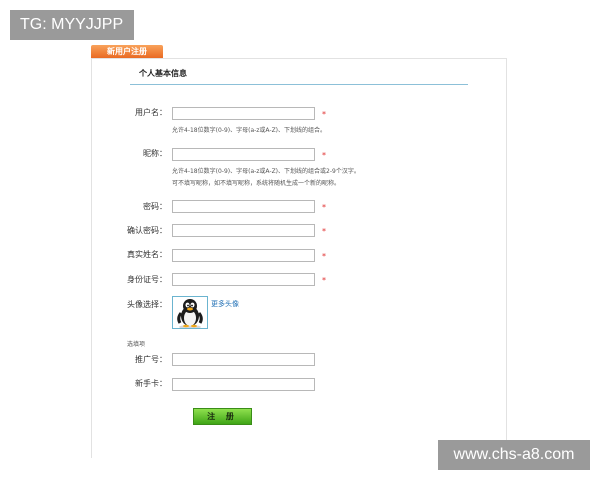 This screenshot has width=600, height=480. What do you see at coordinates (324, 207) in the screenshot?
I see `password-required-mark: *` at bounding box center [324, 207].